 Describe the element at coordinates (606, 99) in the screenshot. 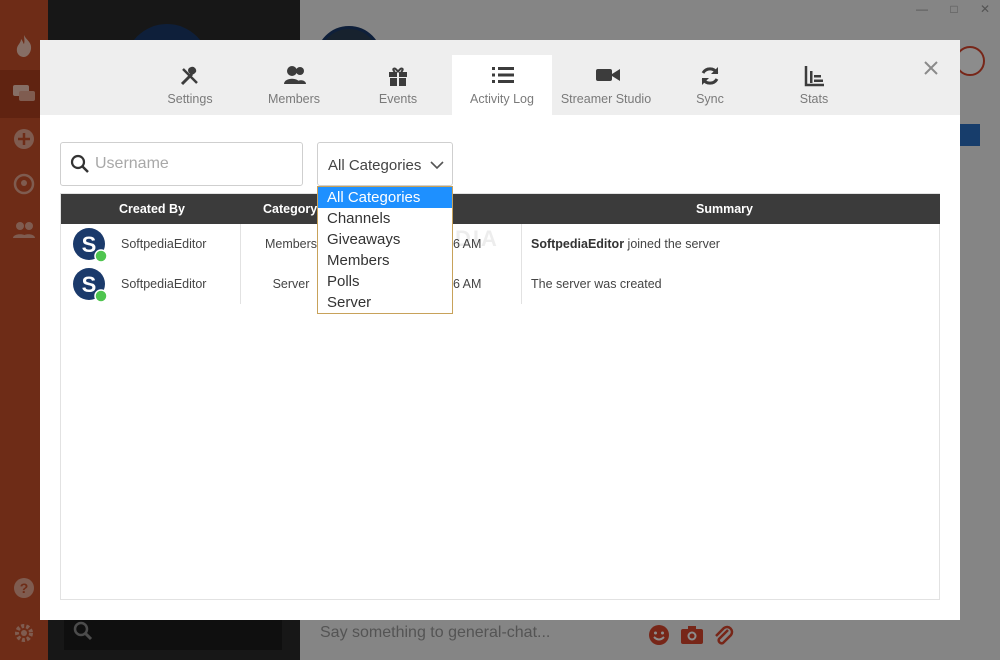

I see `tab-label: Streamer Studio` at that location.